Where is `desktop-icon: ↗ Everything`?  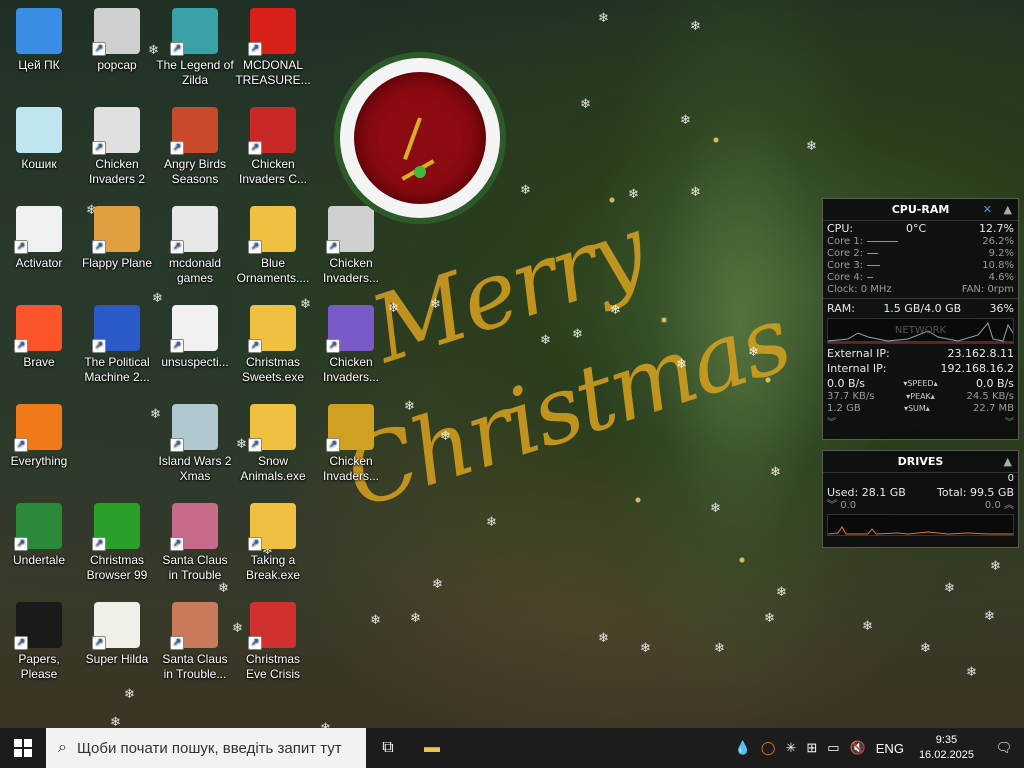
desktop-icon: ↗ Everything is located at coordinates (39, 448).